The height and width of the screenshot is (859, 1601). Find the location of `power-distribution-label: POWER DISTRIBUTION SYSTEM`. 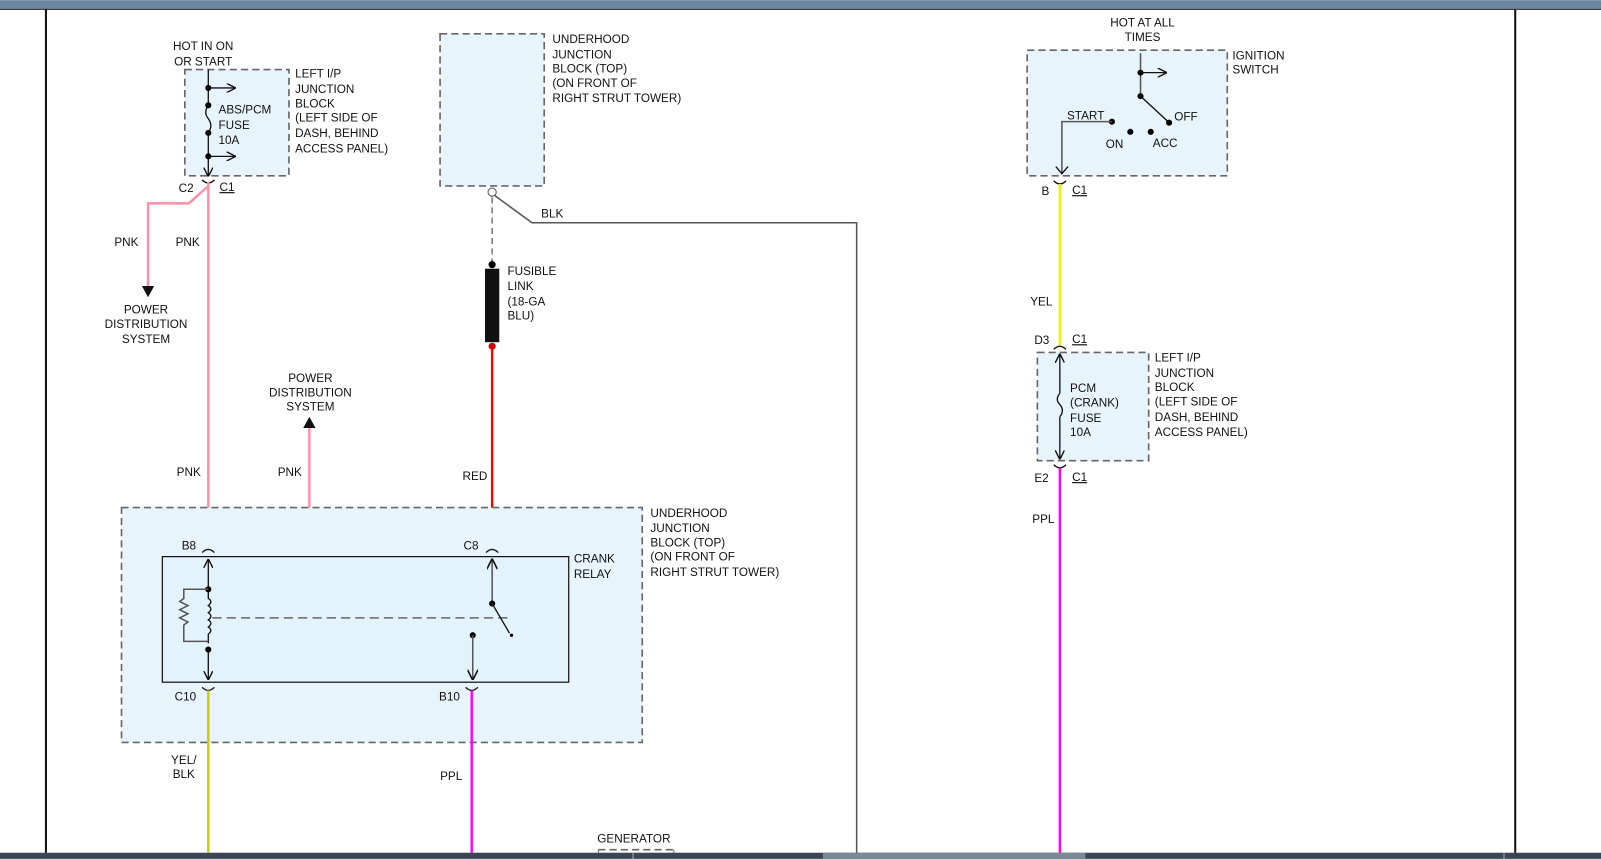

power-distribution-label: POWER DISTRIBUTION SYSTEM is located at coordinates (146, 325).